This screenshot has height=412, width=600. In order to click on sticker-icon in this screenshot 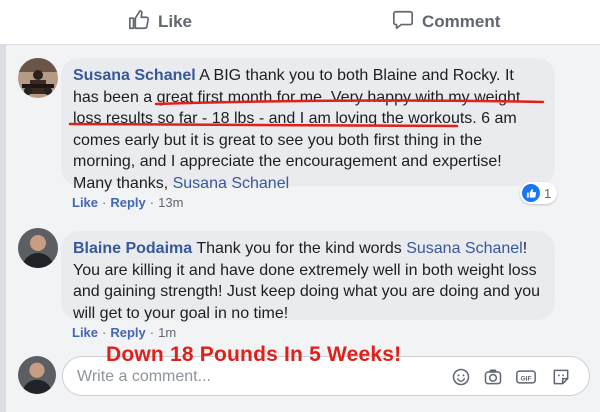, I will do `click(561, 377)`.